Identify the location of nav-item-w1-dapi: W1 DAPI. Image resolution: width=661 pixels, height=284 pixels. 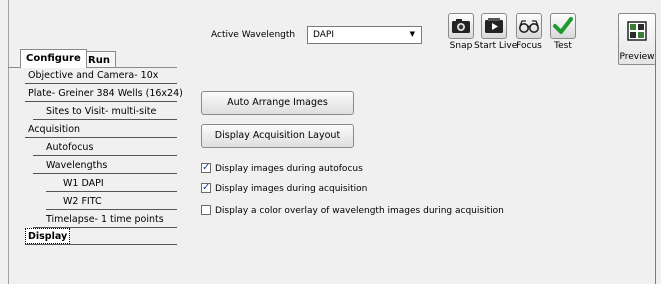
(111, 184).